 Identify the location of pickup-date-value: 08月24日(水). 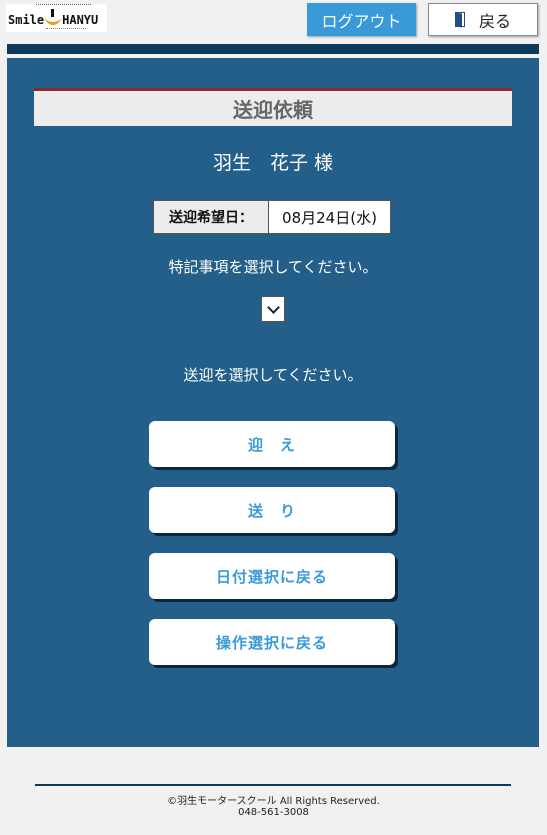
(330, 217).